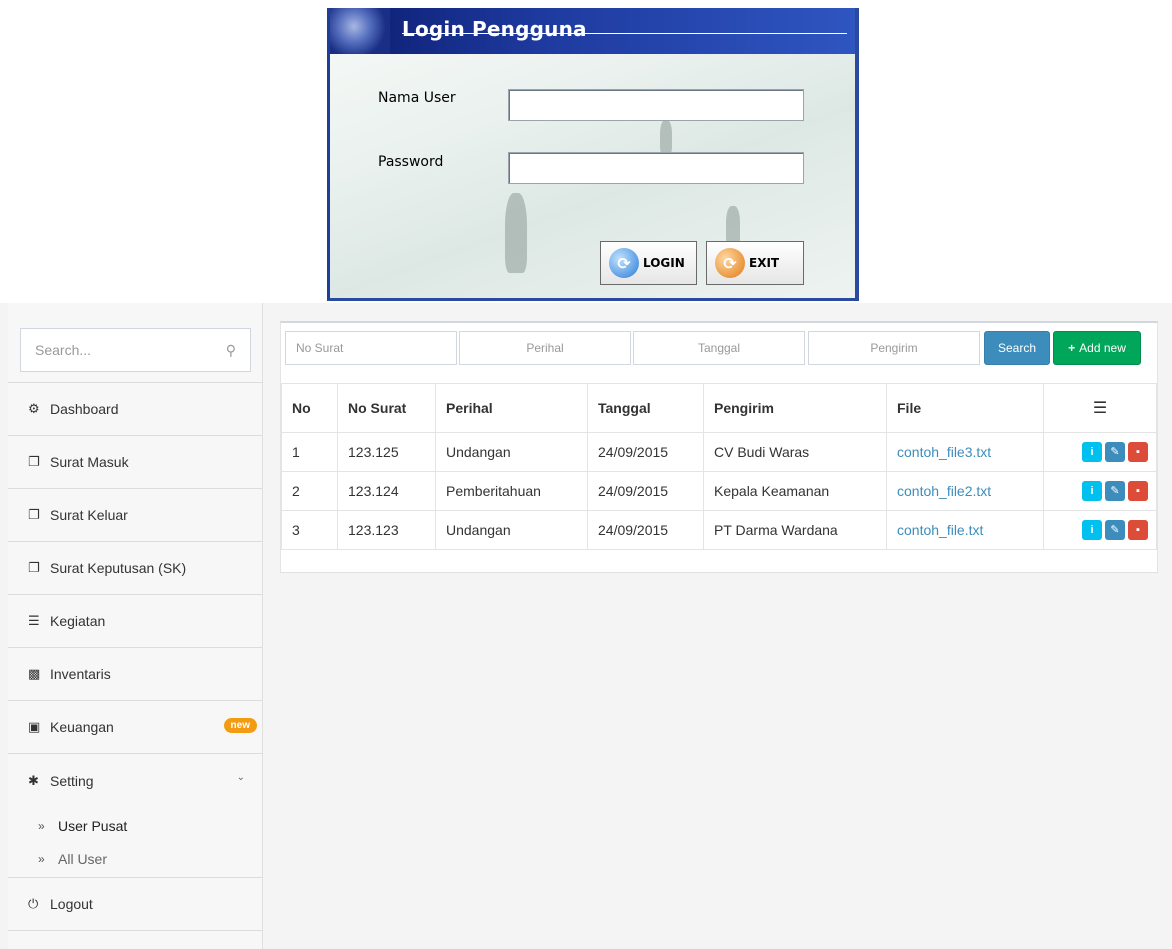 This screenshot has width=1172, height=949. Describe the element at coordinates (795, 491) in the screenshot. I see `cell-pengirim: Kepala Keamanan` at that location.